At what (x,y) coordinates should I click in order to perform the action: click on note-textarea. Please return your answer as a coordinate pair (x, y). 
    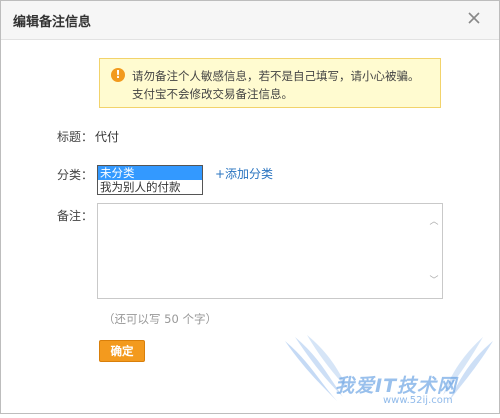
    Looking at the image, I should click on (261, 251).